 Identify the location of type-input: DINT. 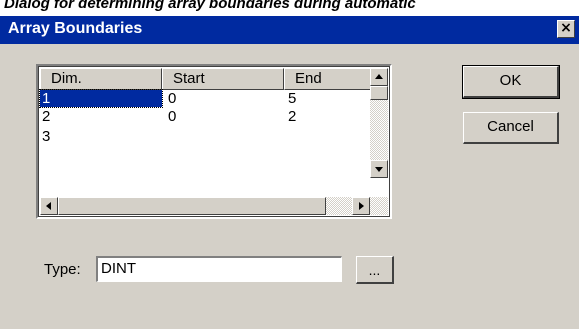
(219, 269).